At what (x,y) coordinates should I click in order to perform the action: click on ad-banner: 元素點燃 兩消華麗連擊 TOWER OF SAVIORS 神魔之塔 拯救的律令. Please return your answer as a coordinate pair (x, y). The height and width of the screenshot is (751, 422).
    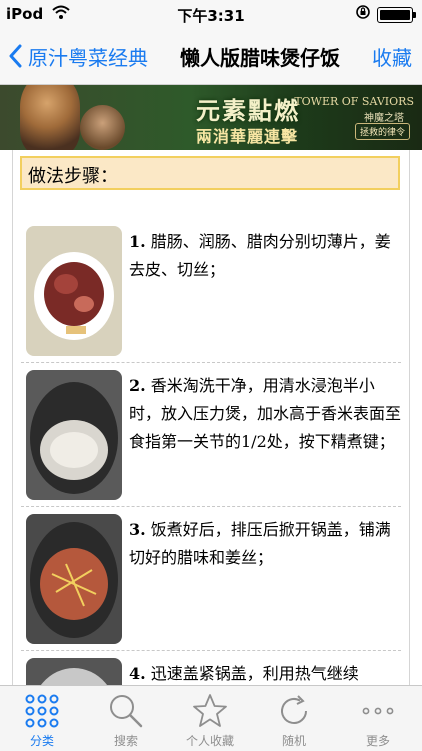
    Looking at the image, I should click on (211, 117).